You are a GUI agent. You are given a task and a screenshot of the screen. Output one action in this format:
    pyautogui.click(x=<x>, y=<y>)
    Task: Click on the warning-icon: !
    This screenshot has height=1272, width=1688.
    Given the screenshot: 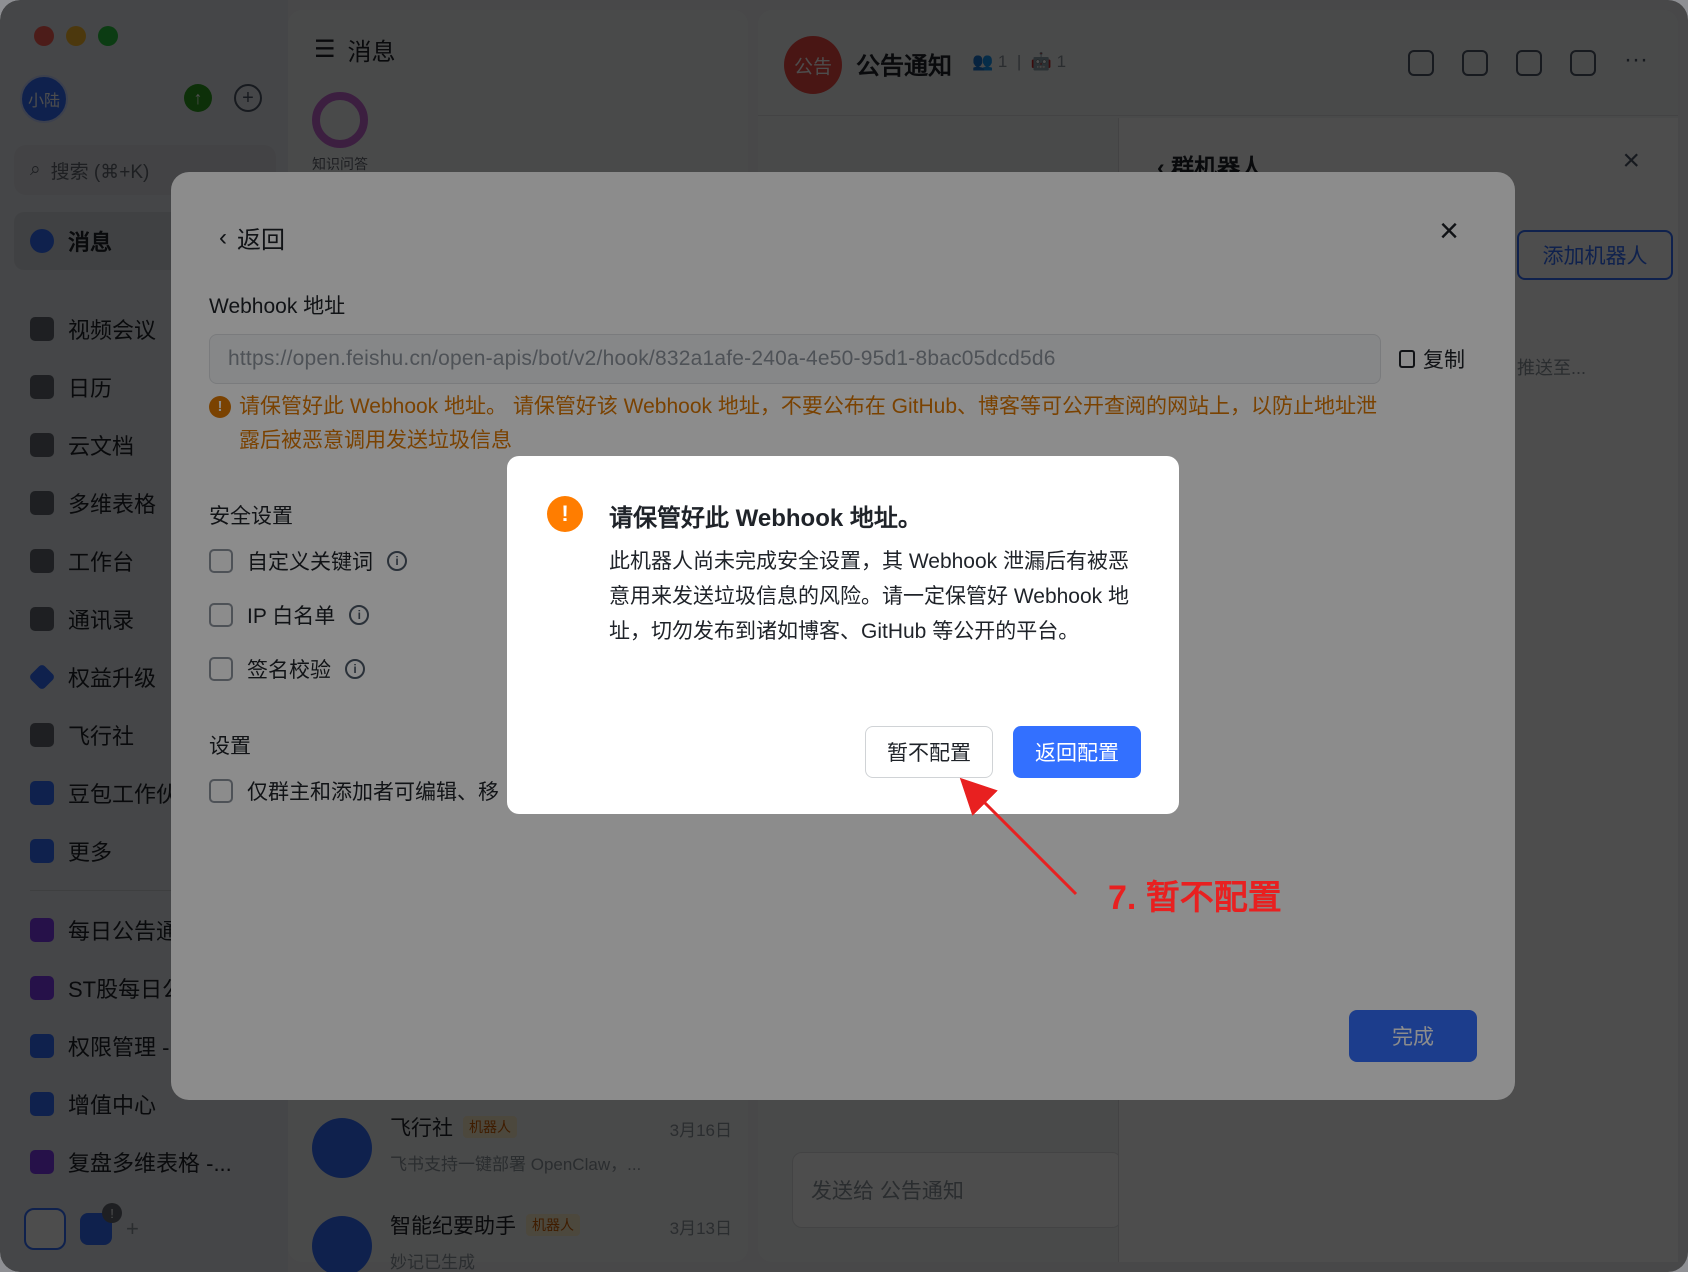 What is the action you would take?
    pyautogui.click(x=565, y=514)
    